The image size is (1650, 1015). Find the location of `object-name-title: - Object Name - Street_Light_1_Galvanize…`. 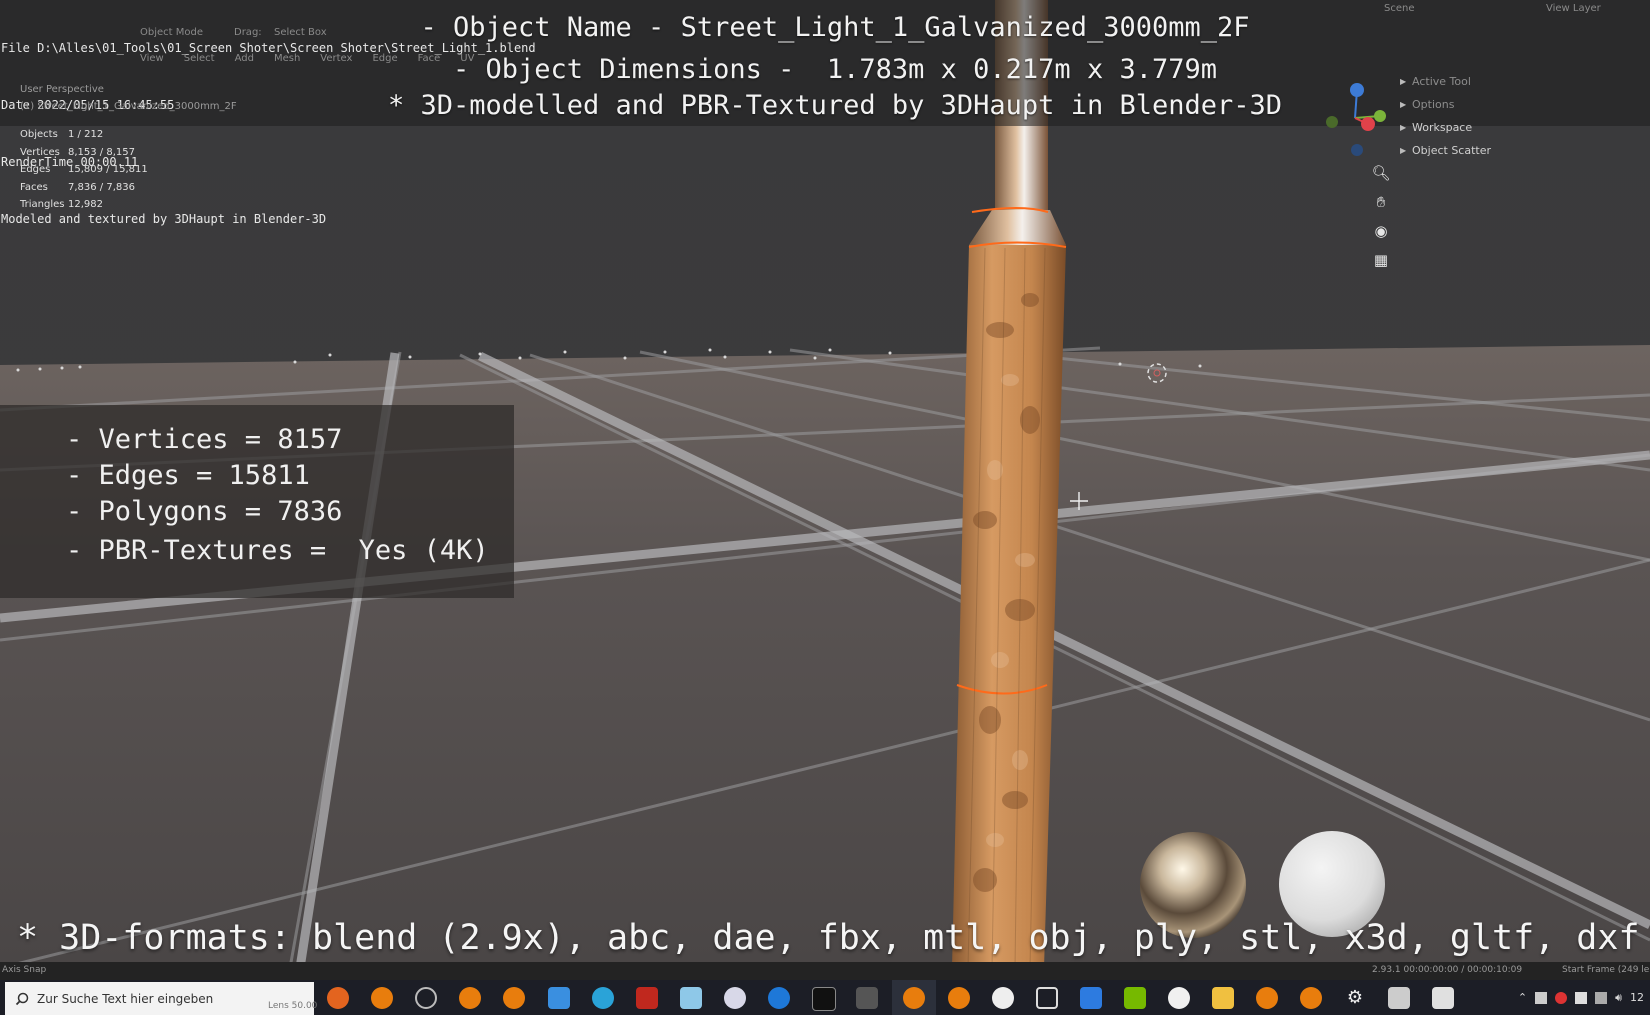

object-name-title: - Object Name - Street_Light_1_Galvanize… is located at coordinates (835, 27).